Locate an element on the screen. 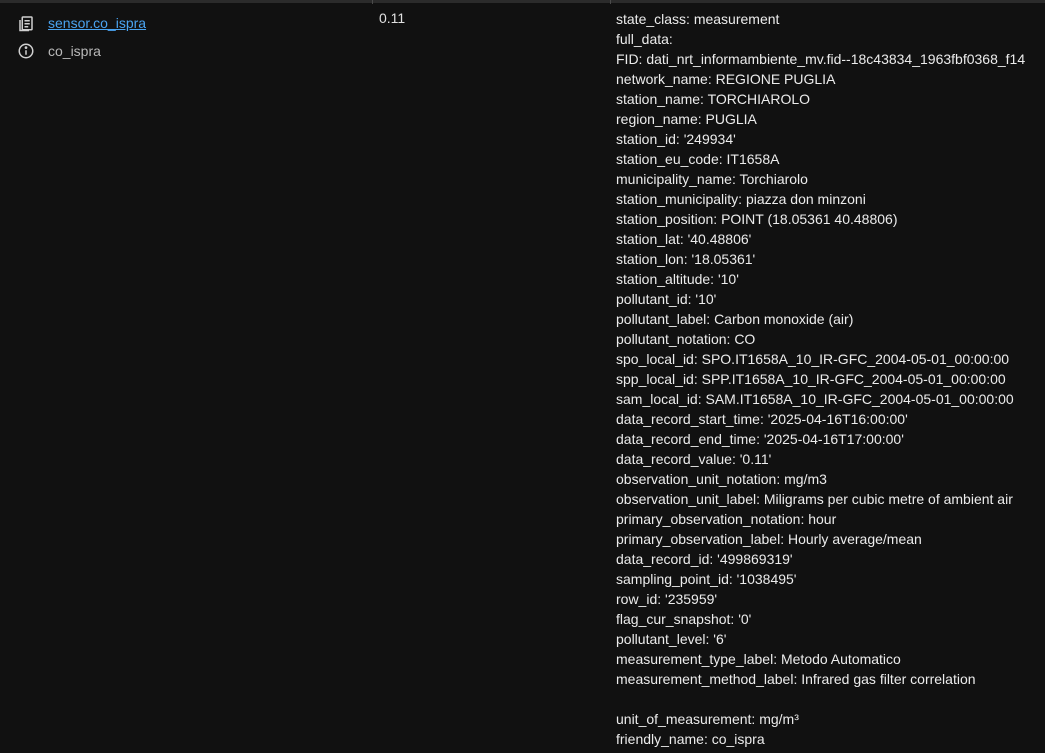  attribute-line: municipality_name: Torchiarolo is located at coordinates (712, 179).